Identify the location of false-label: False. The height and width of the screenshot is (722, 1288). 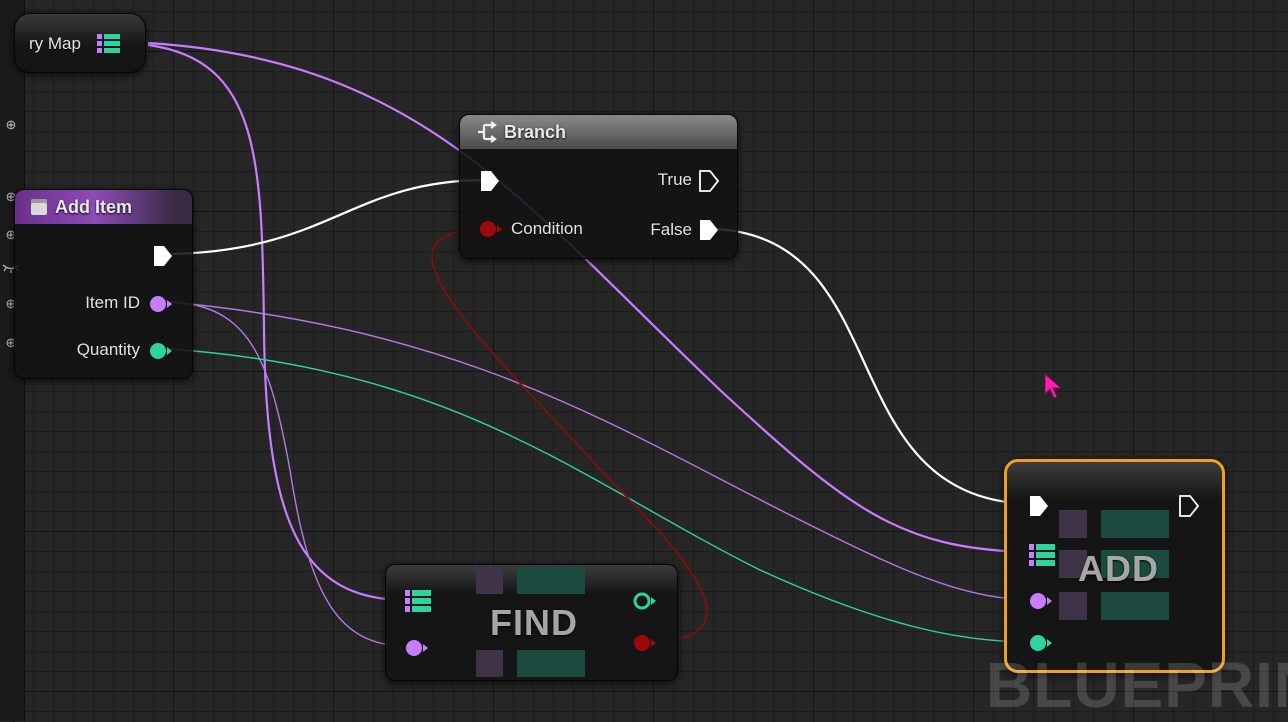
(671, 229).